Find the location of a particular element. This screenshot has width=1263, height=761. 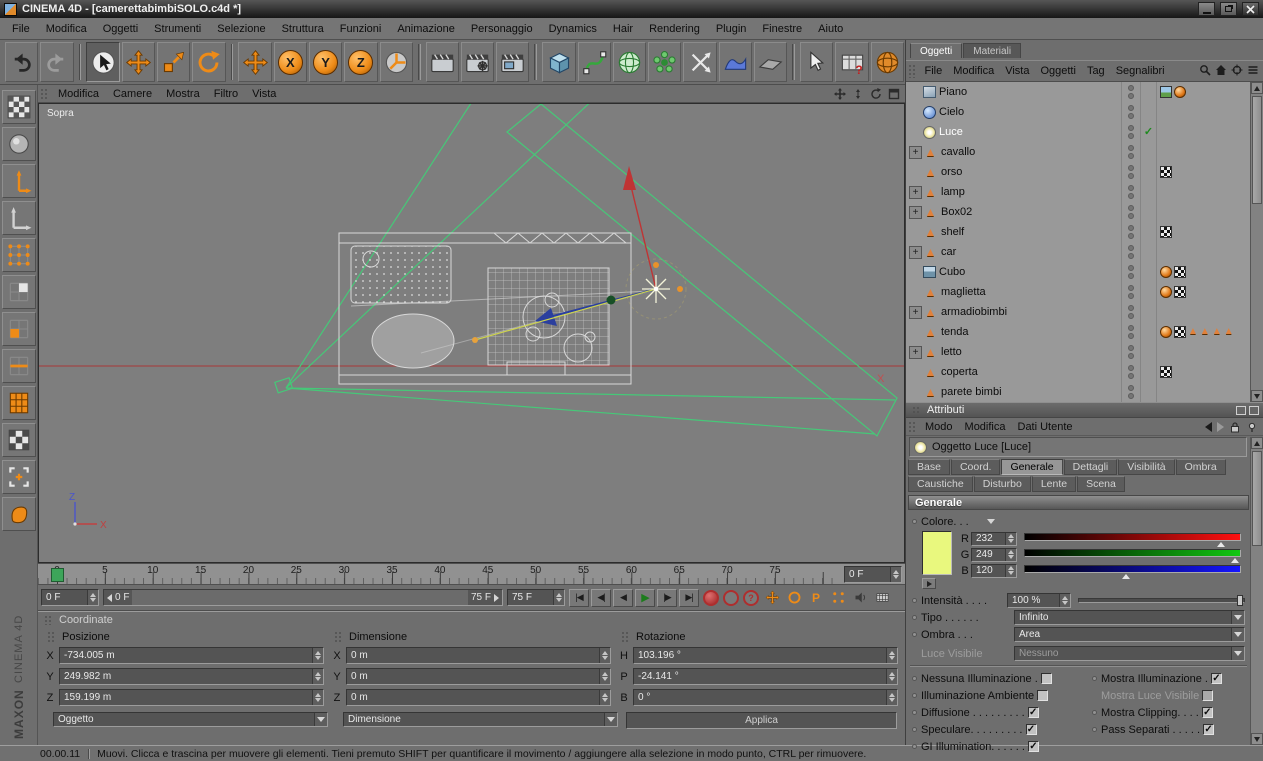

color-swatch is located at coordinates (937, 553).